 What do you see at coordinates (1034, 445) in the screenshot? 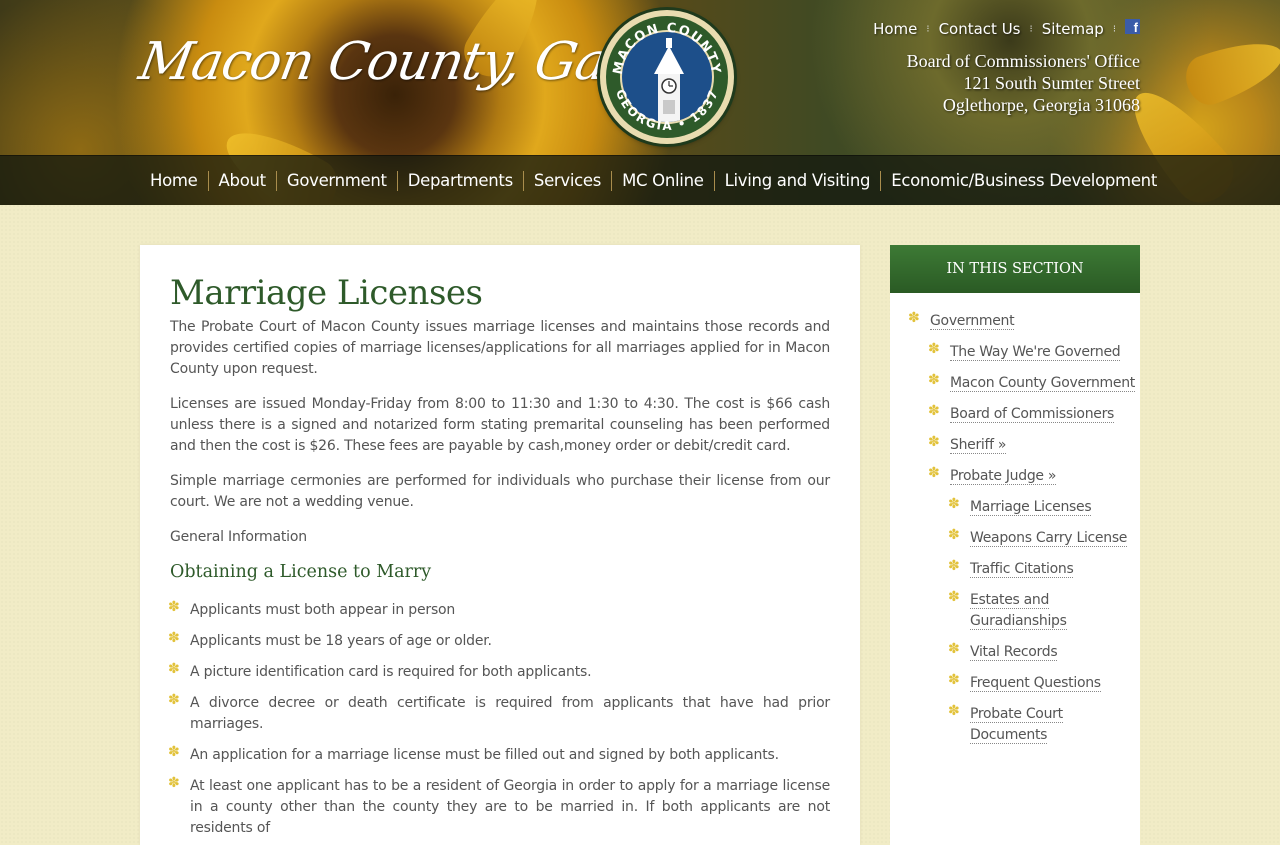
I see `sidebar-item-sheriff: ✽ Sheriff »` at bounding box center [1034, 445].